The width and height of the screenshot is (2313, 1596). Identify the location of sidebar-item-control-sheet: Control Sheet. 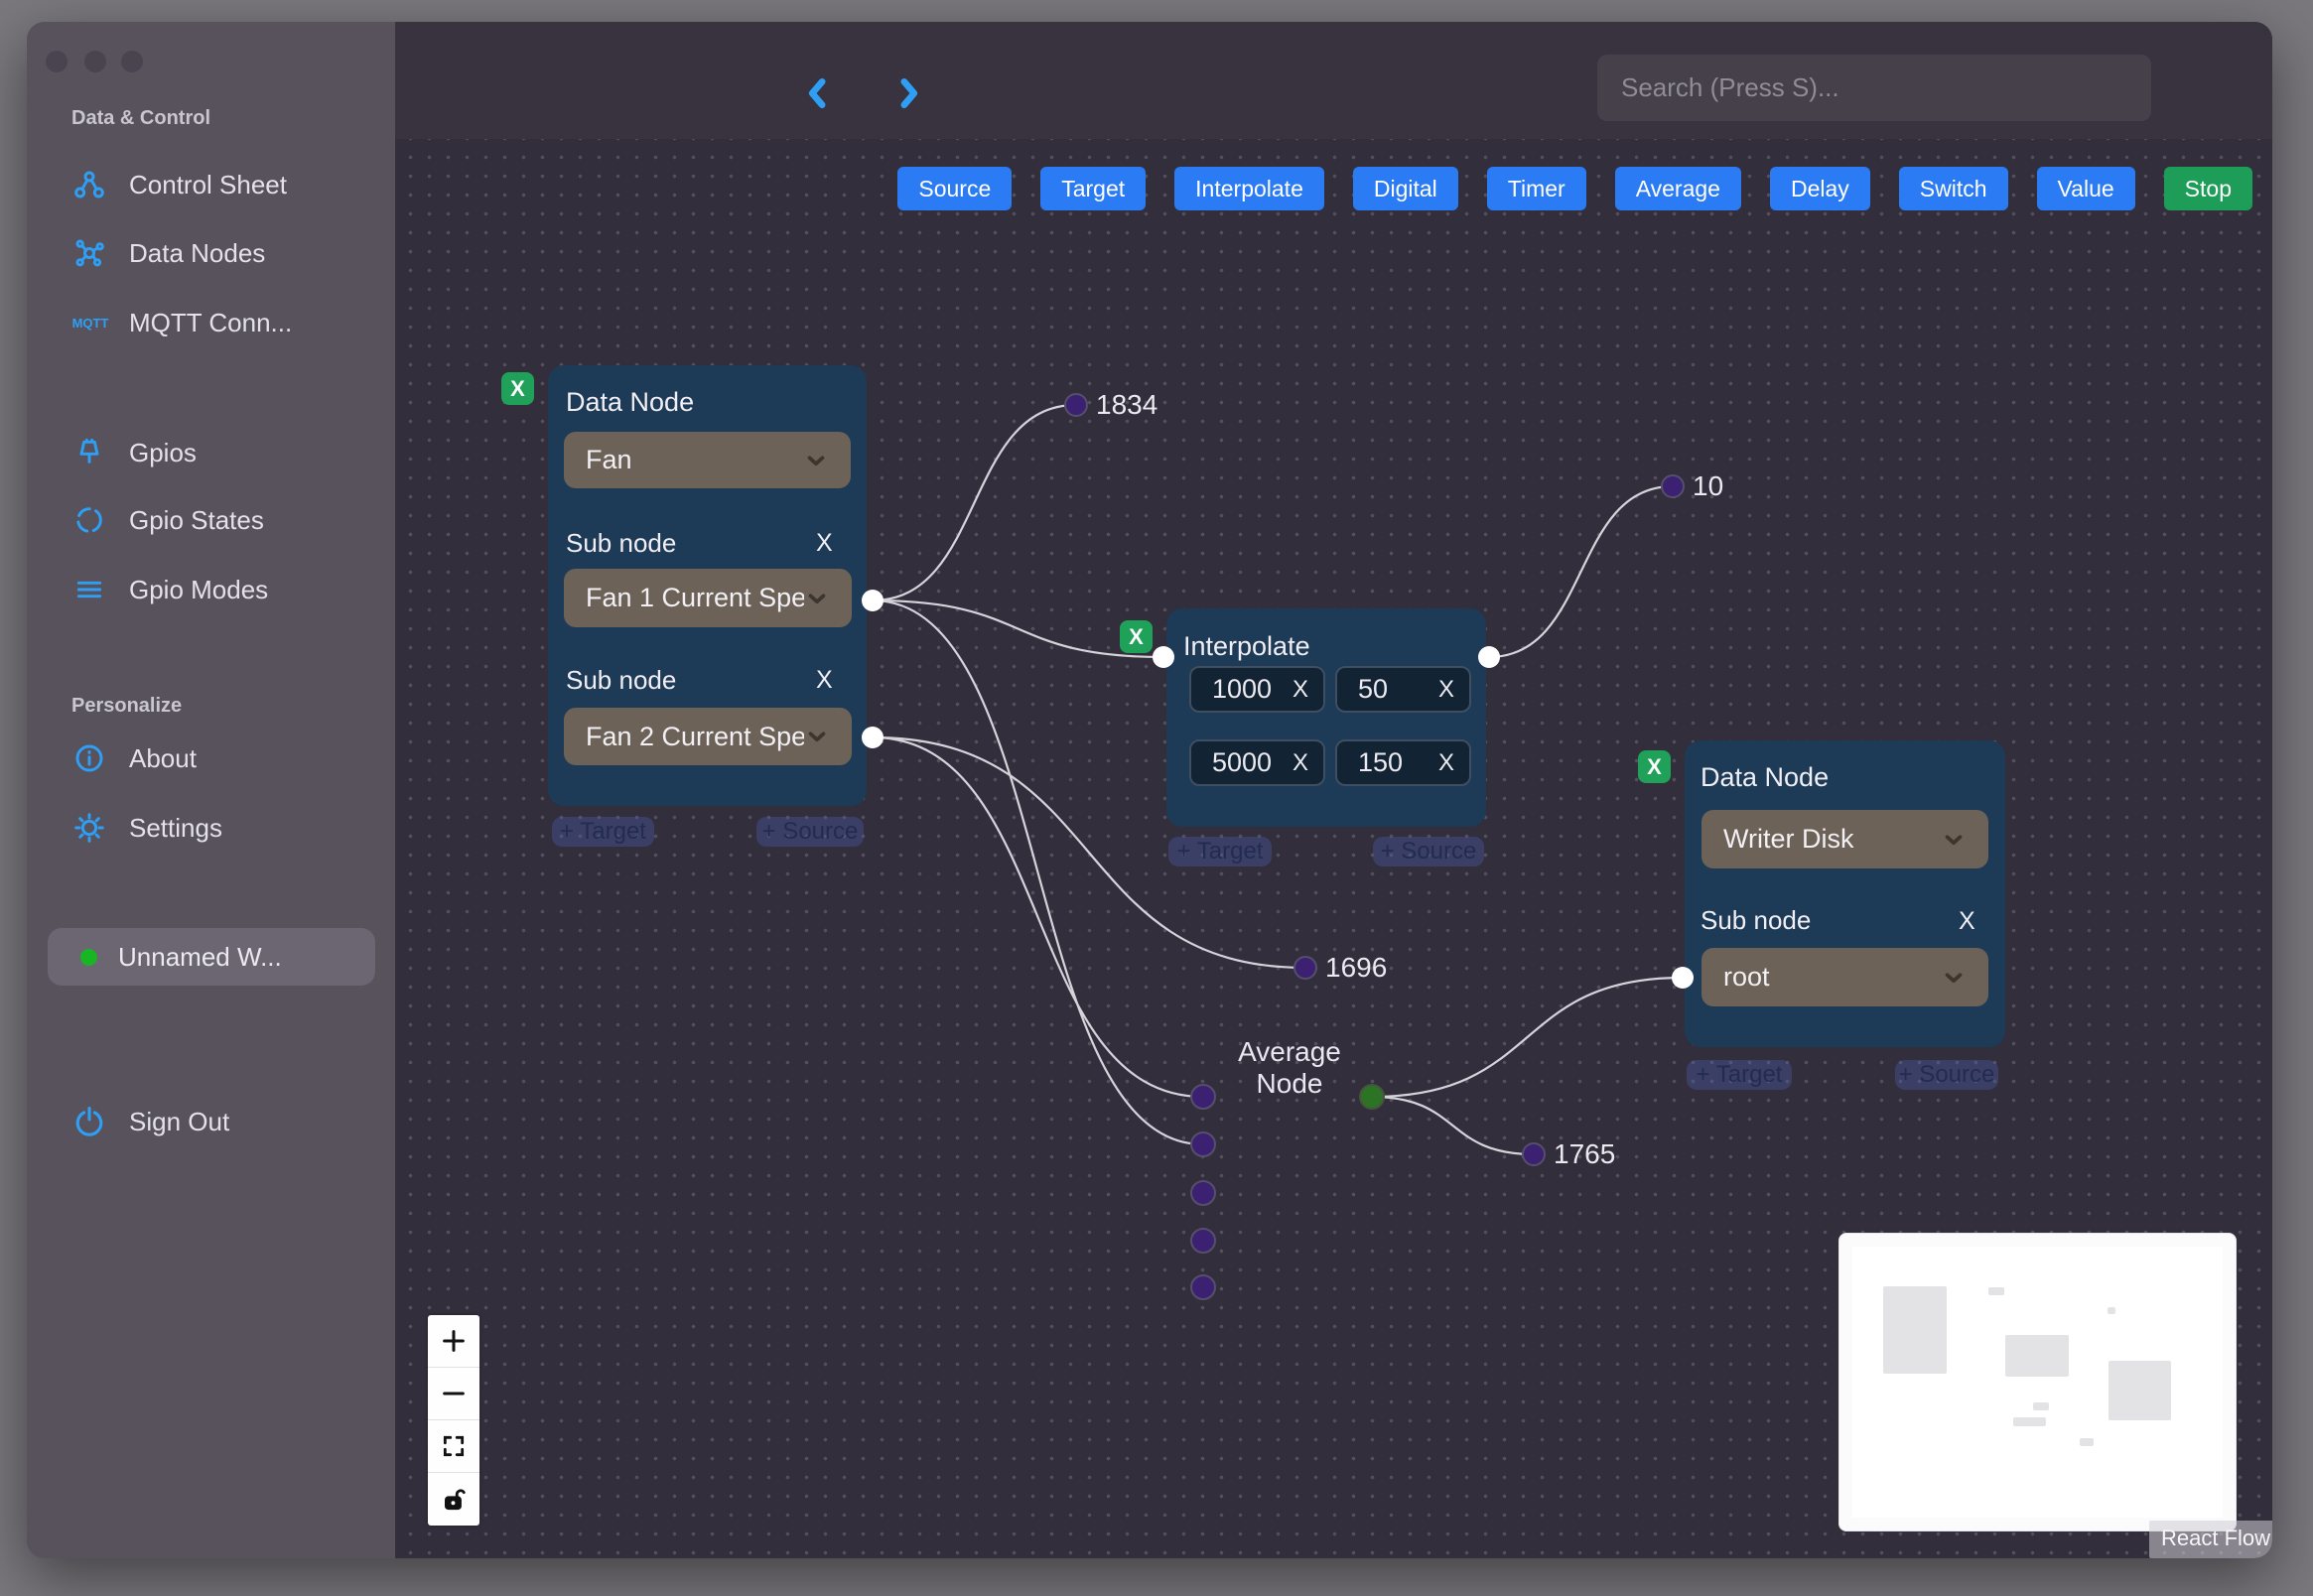
(179, 185).